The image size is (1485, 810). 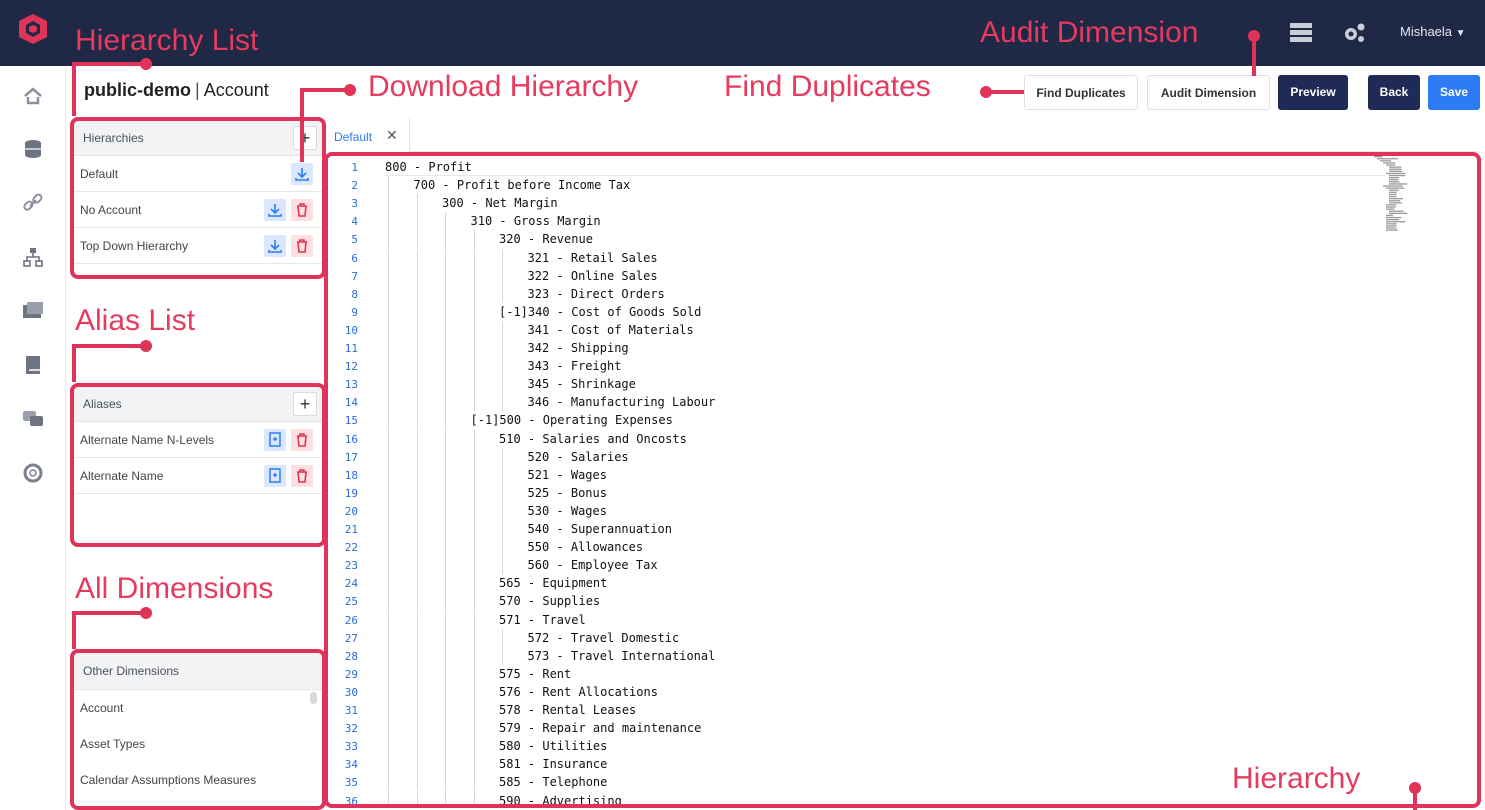 What do you see at coordinates (850, 329) in the screenshot?
I see `editor-line: 10 341 - Cost of Materials` at bounding box center [850, 329].